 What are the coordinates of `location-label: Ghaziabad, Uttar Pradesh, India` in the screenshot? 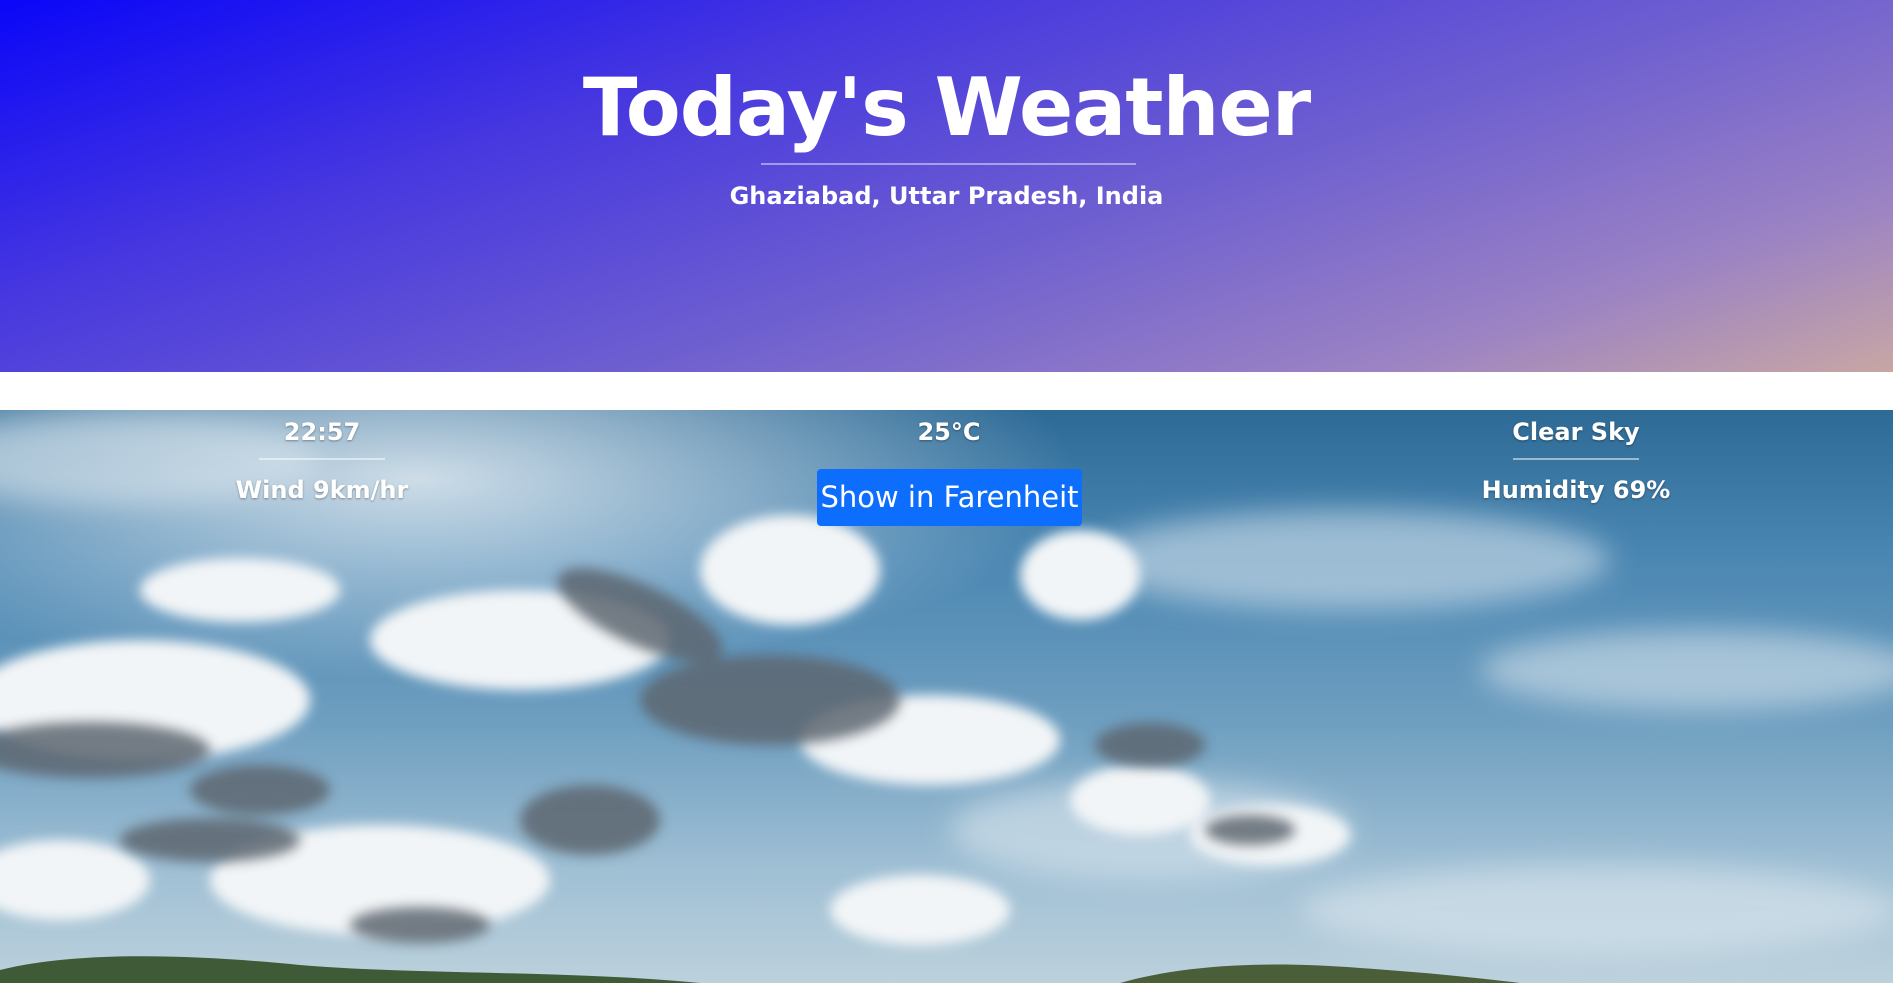 It's located at (946, 196).